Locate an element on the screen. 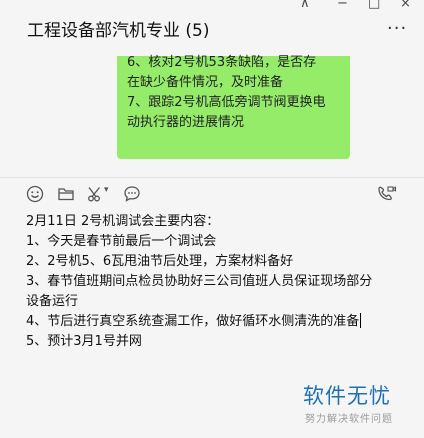 The width and height of the screenshot is (424, 438). input-text-line: 4、节后进行真空系统查漏工作，做好循环水侧清洗的准备 is located at coordinates (194, 322).